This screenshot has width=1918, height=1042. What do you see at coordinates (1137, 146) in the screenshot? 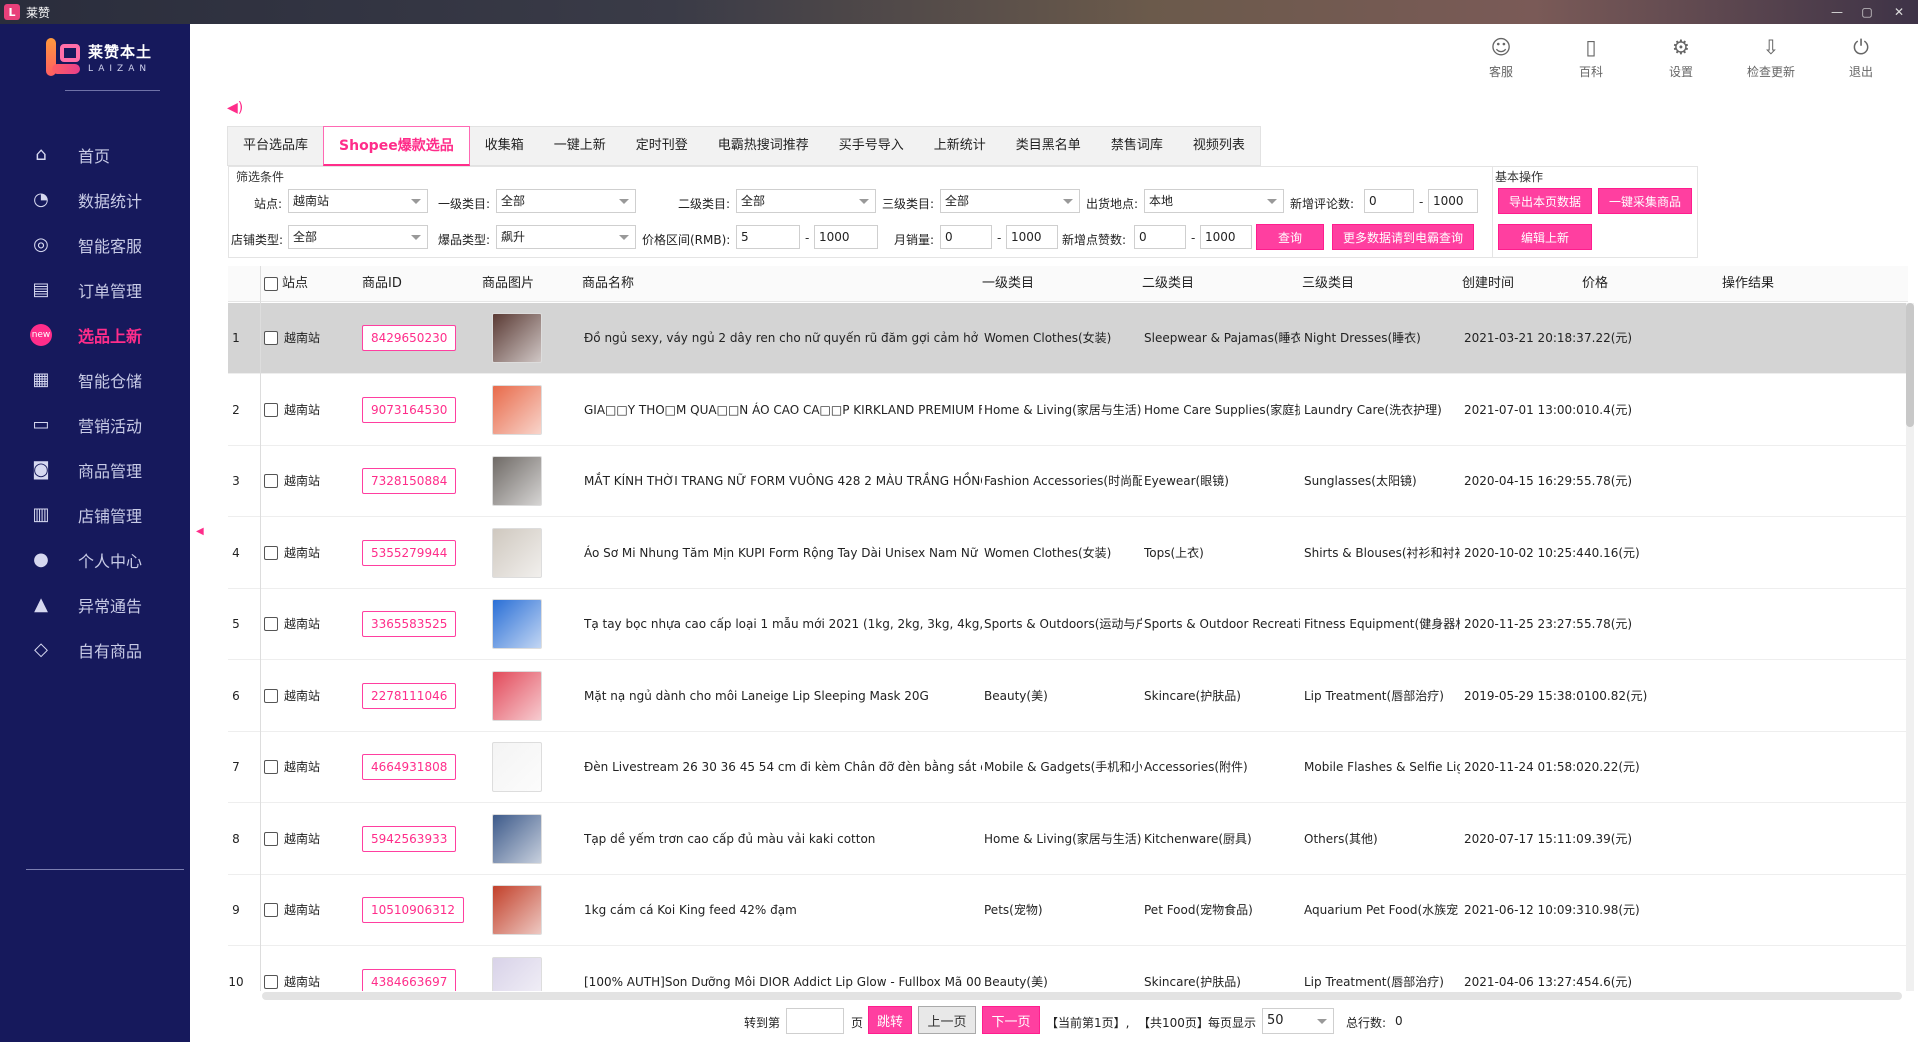
I see `tab-9: 禁售词库` at bounding box center [1137, 146].